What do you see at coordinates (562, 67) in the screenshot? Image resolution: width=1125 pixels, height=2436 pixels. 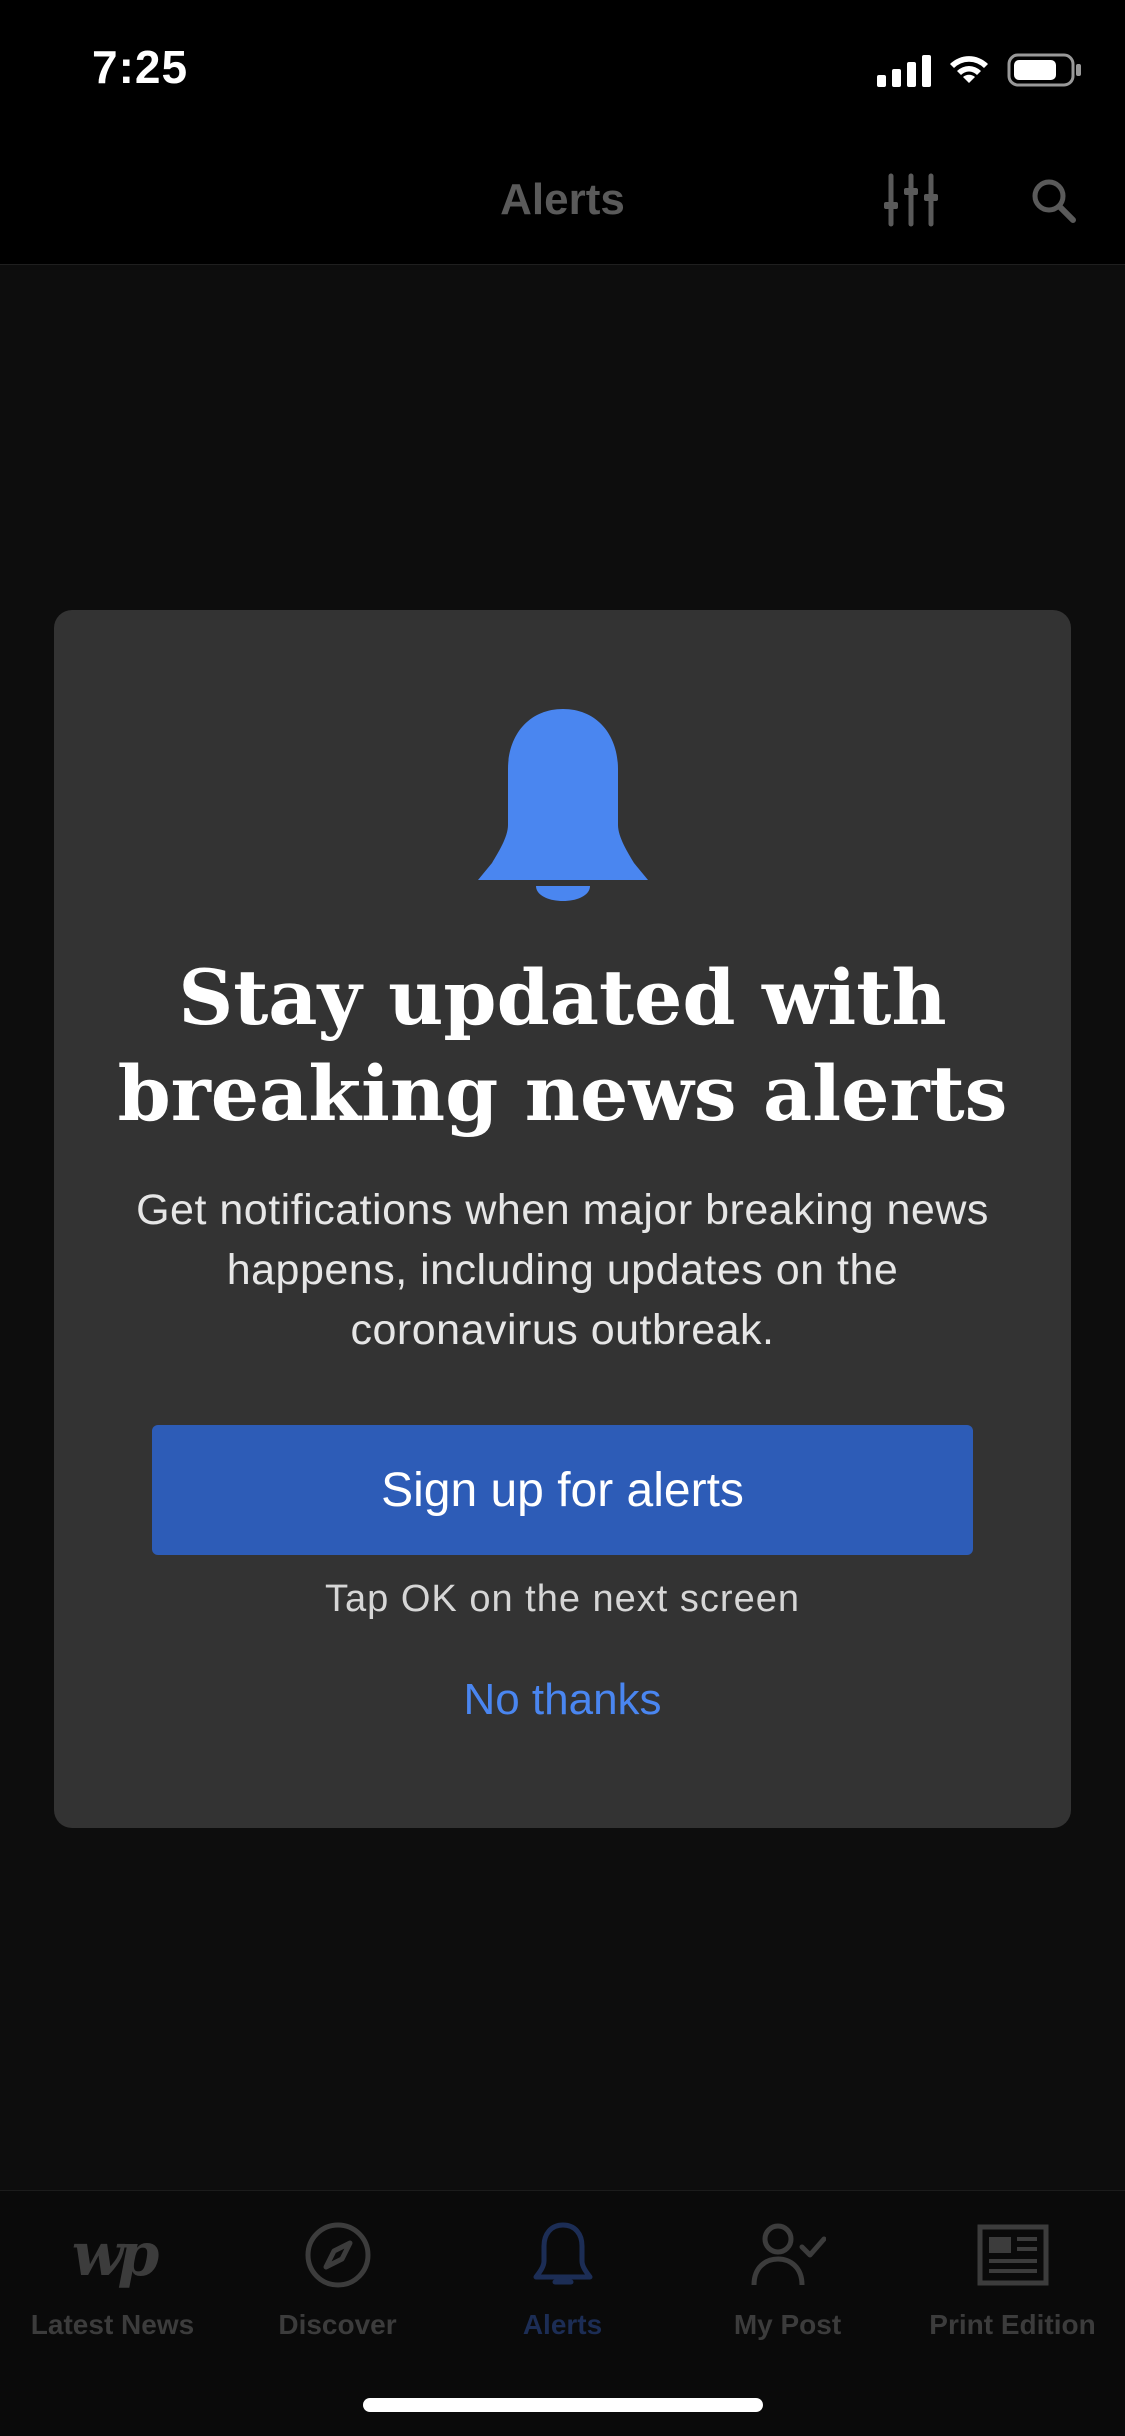 I see `status-bar: 7:25` at bounding box center [562, 67].